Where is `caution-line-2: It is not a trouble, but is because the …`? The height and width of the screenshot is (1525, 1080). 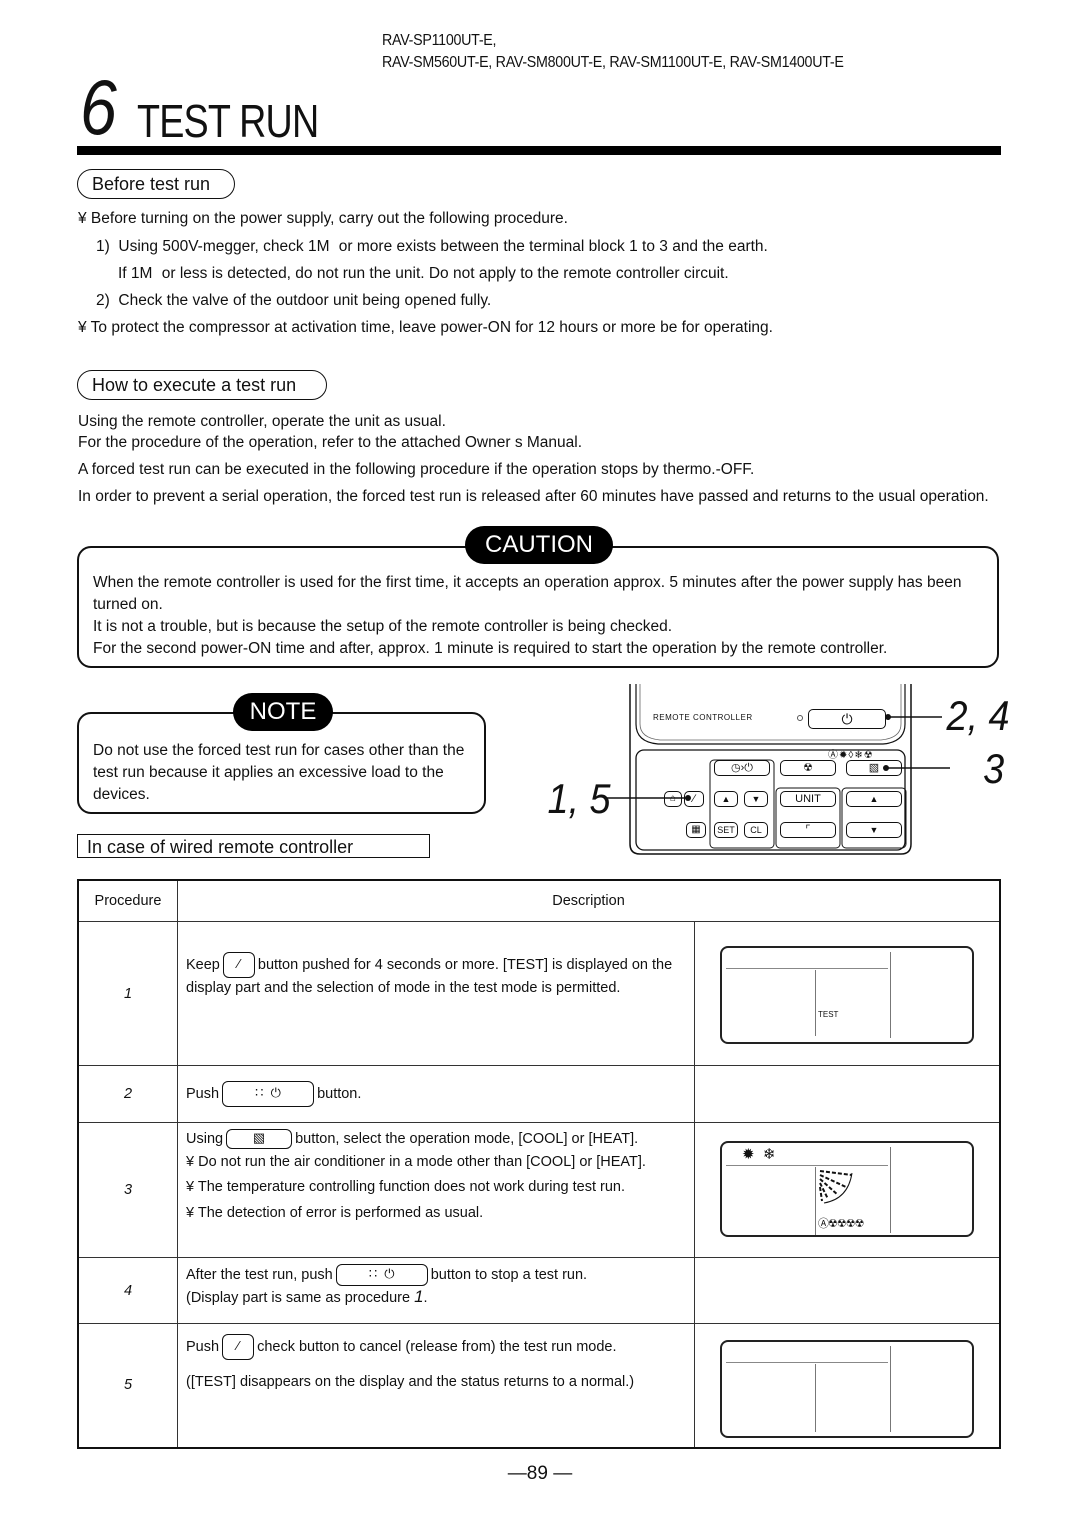 caution-line-2: It is not a trouble, but is because the … is located at coordinates (383, 626).